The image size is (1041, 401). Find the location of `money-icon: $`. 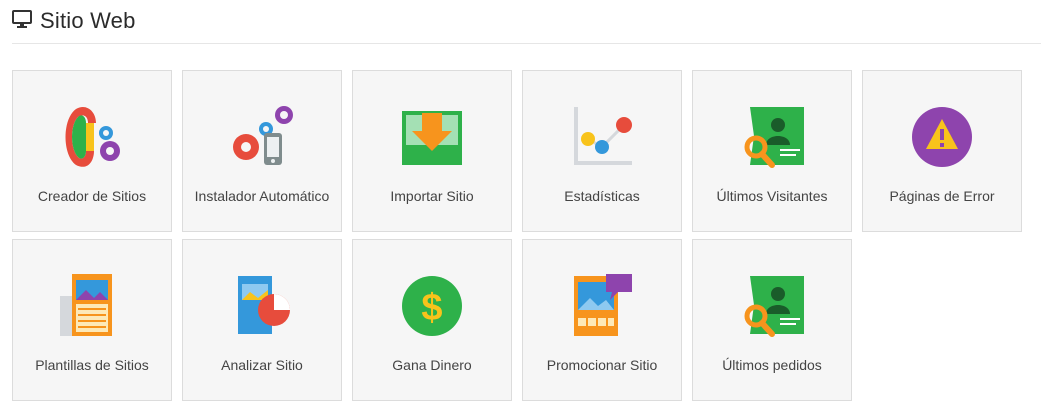

money-icon: $ is located at coordinates (432, 306).